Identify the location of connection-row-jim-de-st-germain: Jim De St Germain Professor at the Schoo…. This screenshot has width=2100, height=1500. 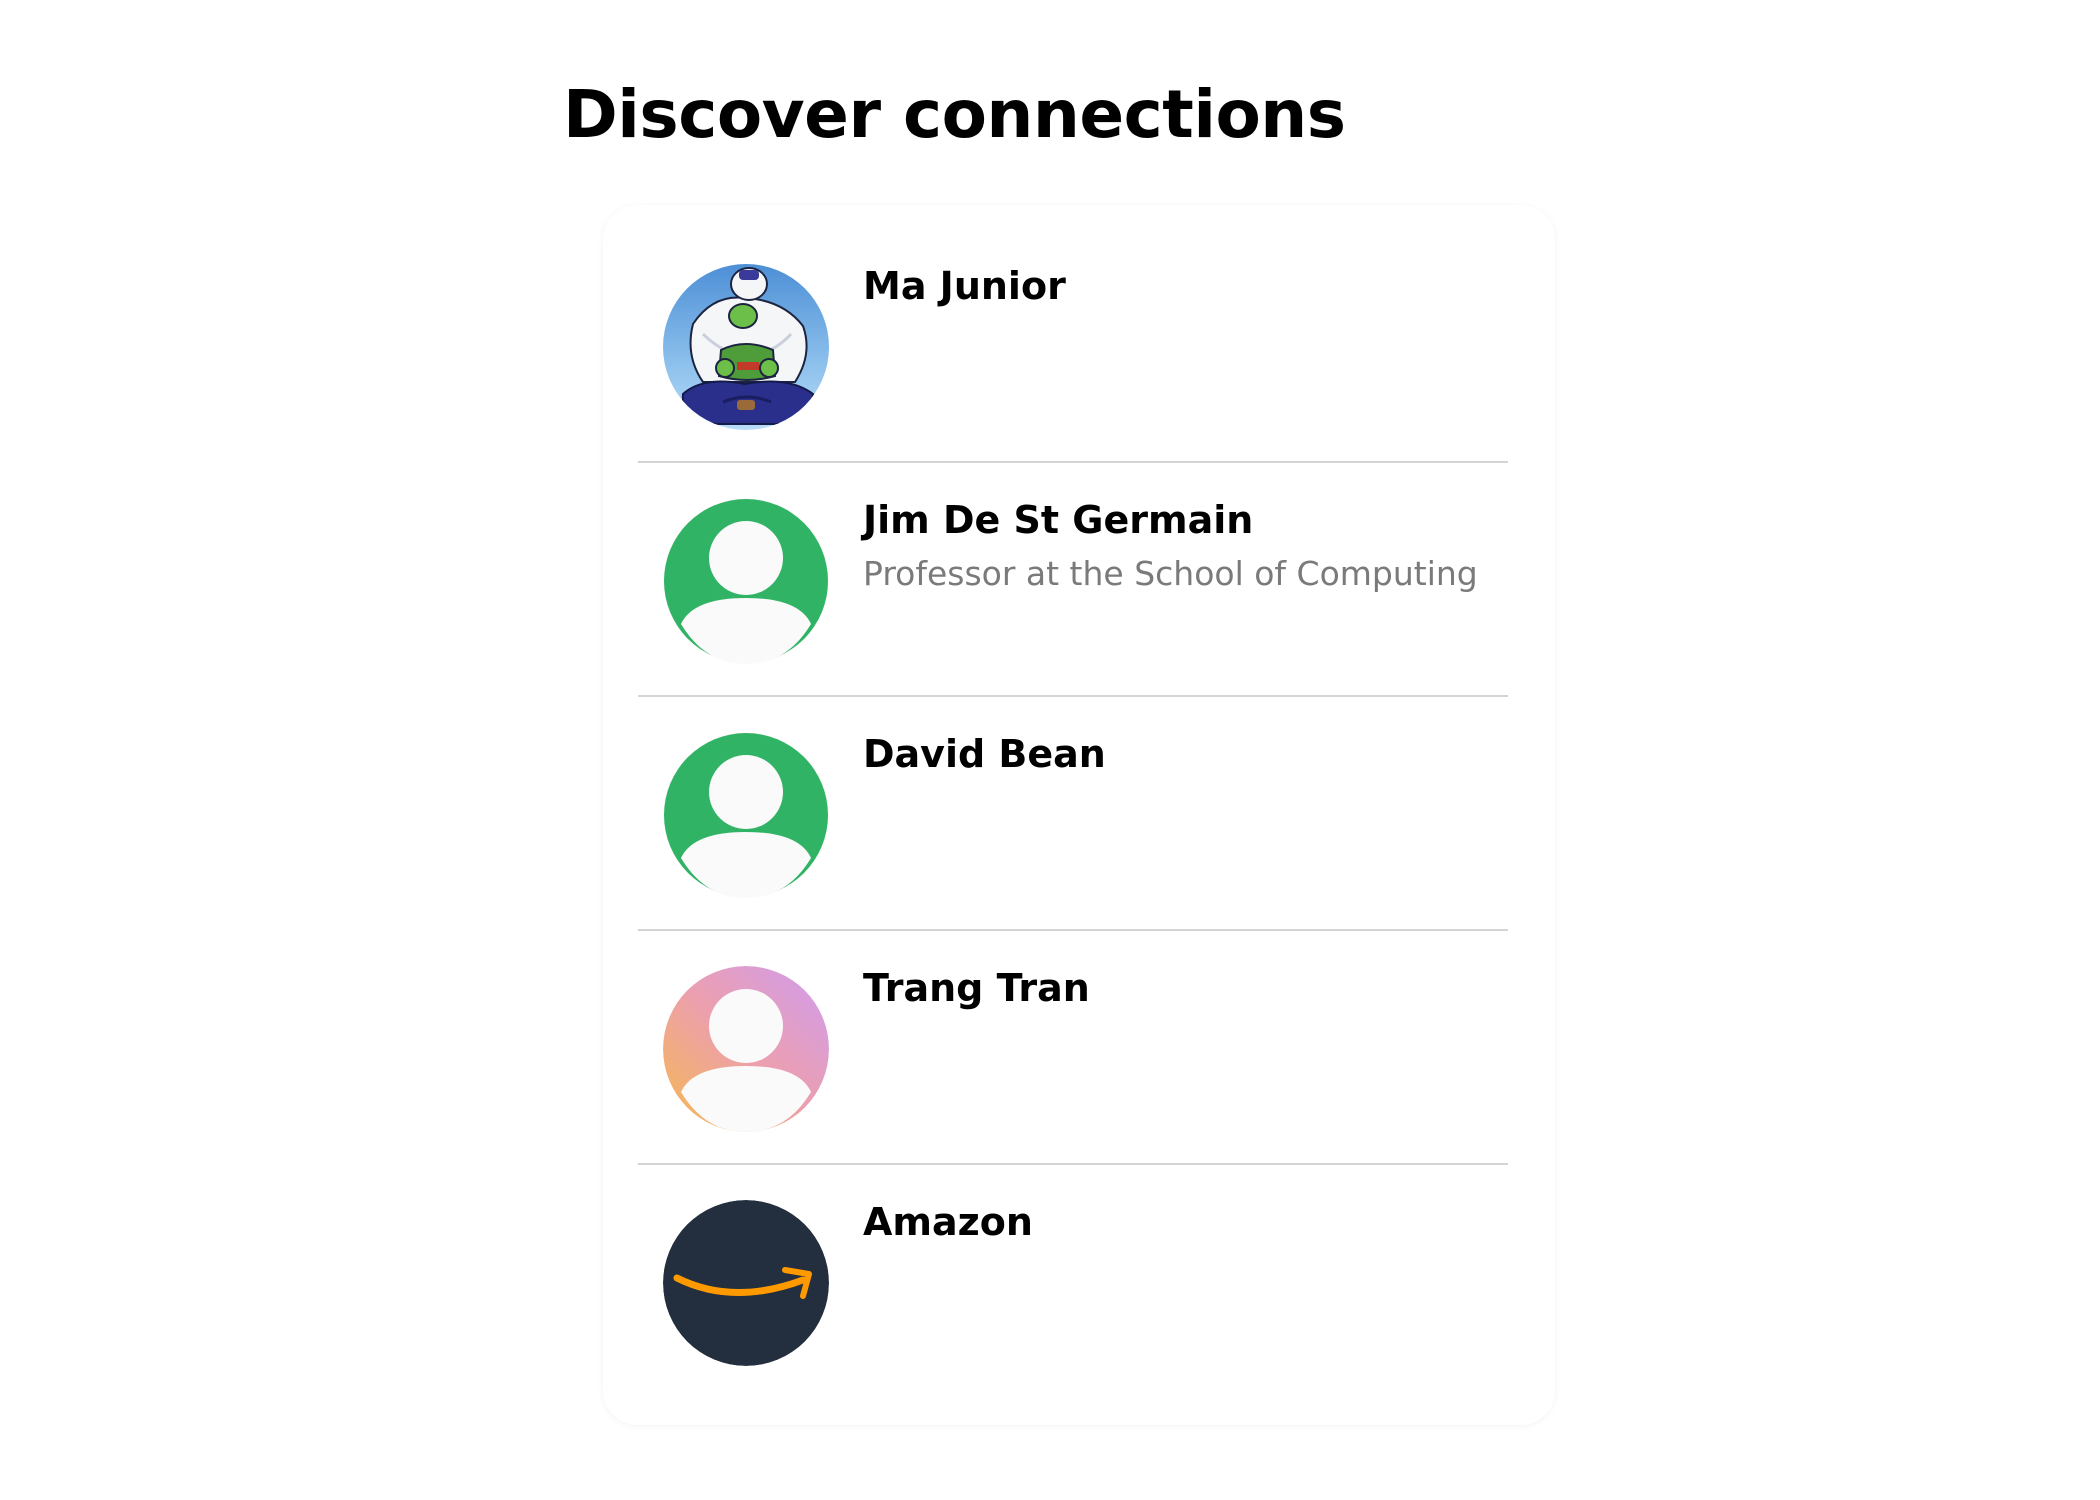
(1073, 580).